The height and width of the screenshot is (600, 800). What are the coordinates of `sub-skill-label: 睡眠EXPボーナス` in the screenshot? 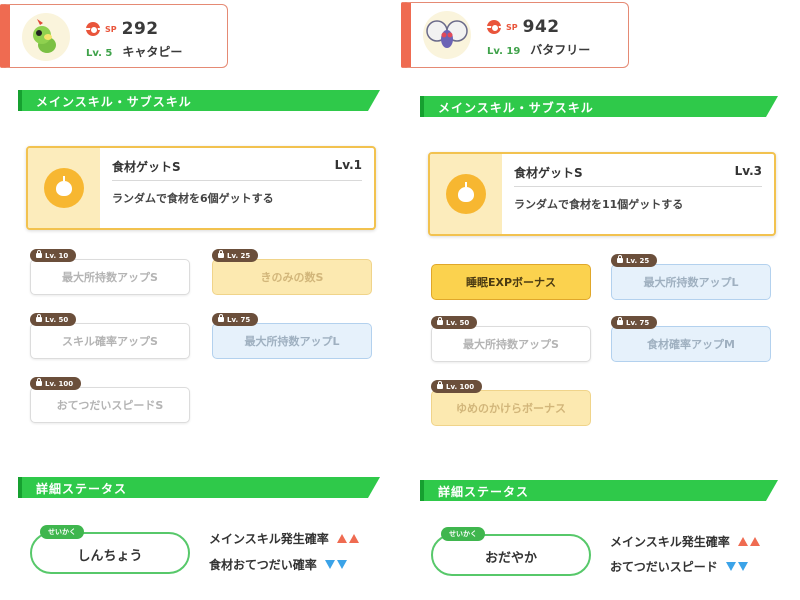 It's located at (511, 282).